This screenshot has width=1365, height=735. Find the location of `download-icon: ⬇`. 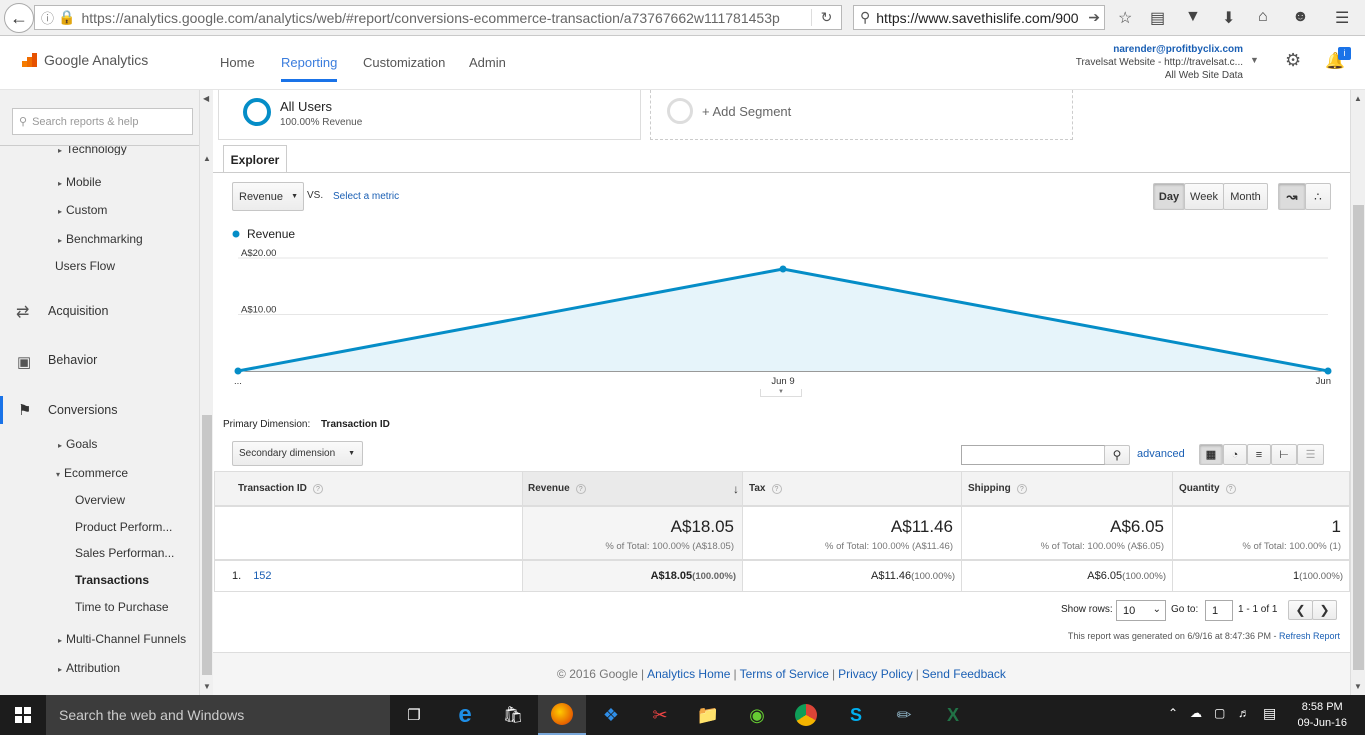

download-icon: ⬇ is located at coordinates (1228, 18).